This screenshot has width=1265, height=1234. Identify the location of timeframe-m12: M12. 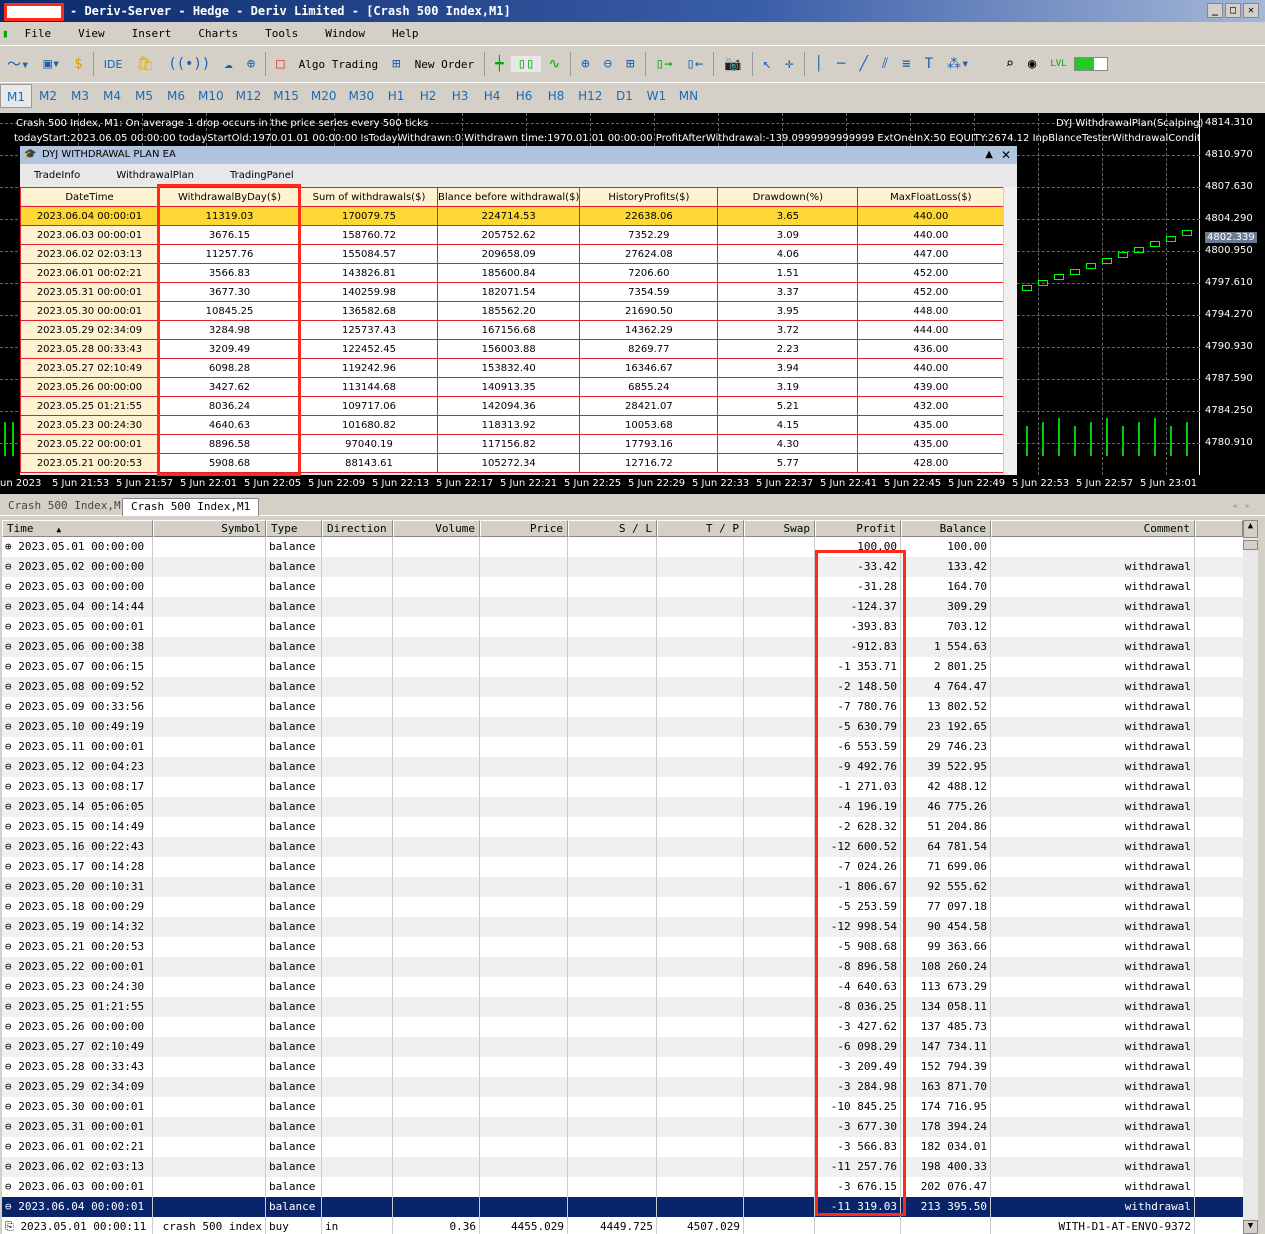
(249, 96).